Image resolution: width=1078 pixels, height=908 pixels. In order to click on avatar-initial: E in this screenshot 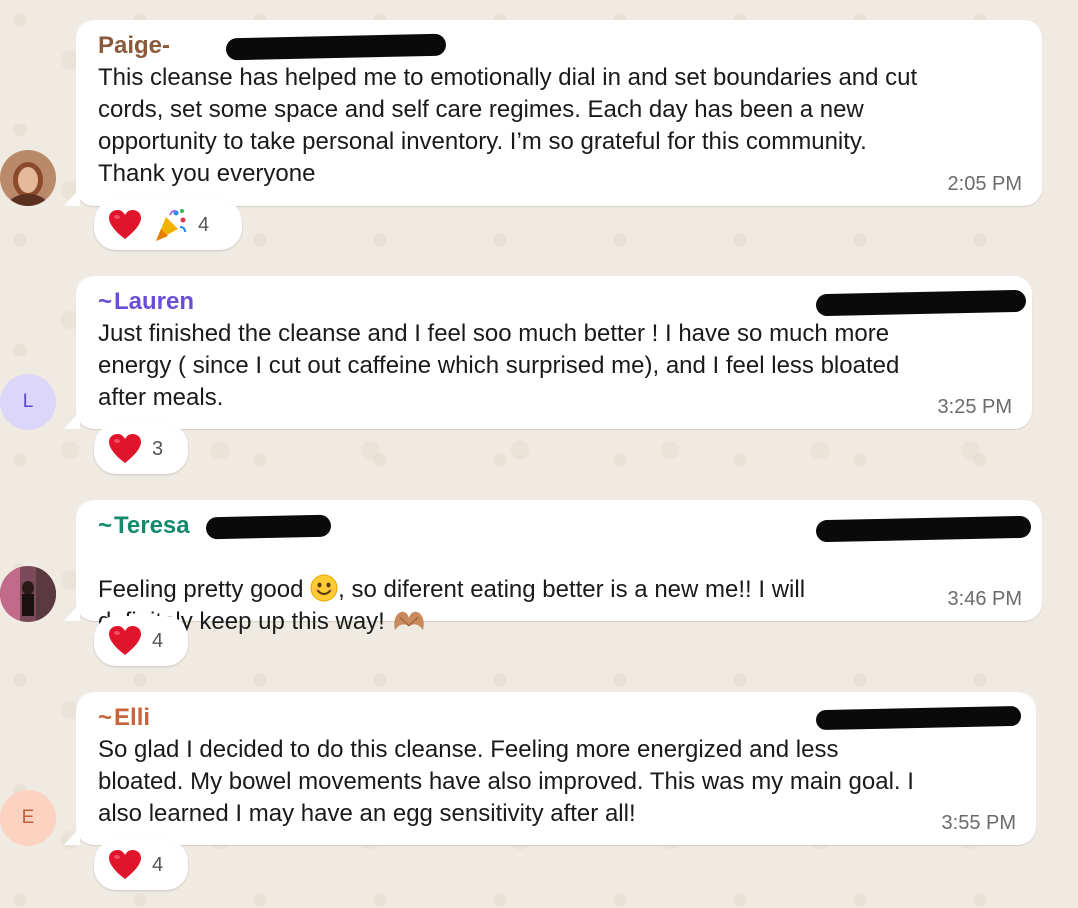, I will do `click(28, 817)`.